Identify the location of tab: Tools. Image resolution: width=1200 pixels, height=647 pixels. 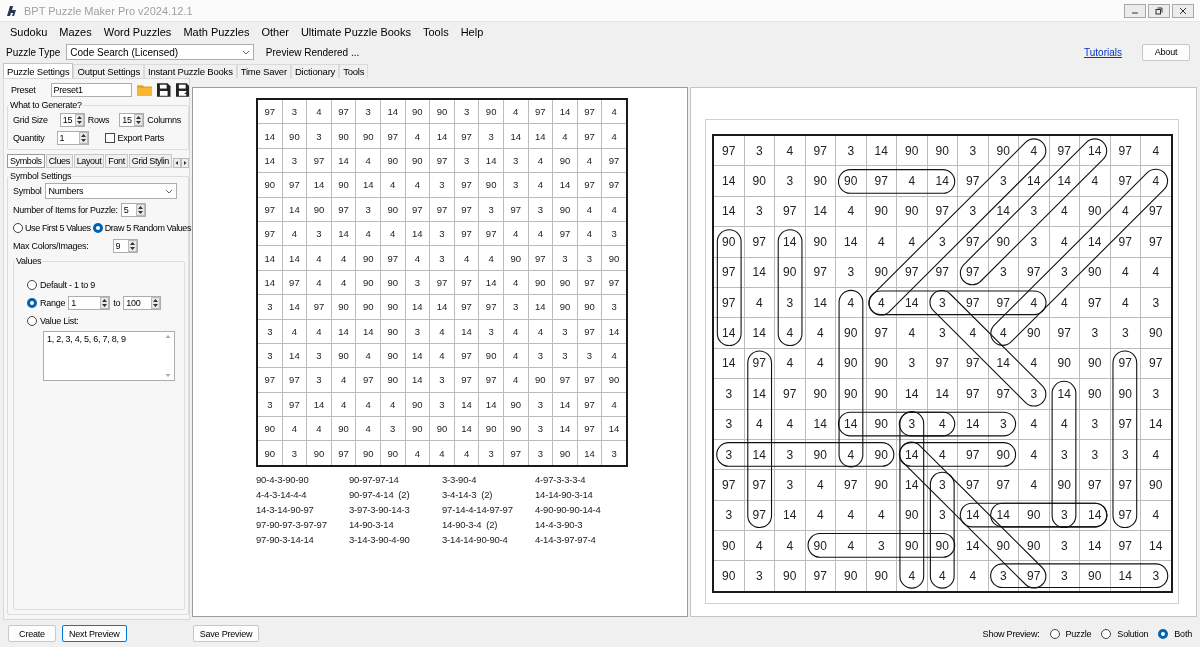
(354, 71).